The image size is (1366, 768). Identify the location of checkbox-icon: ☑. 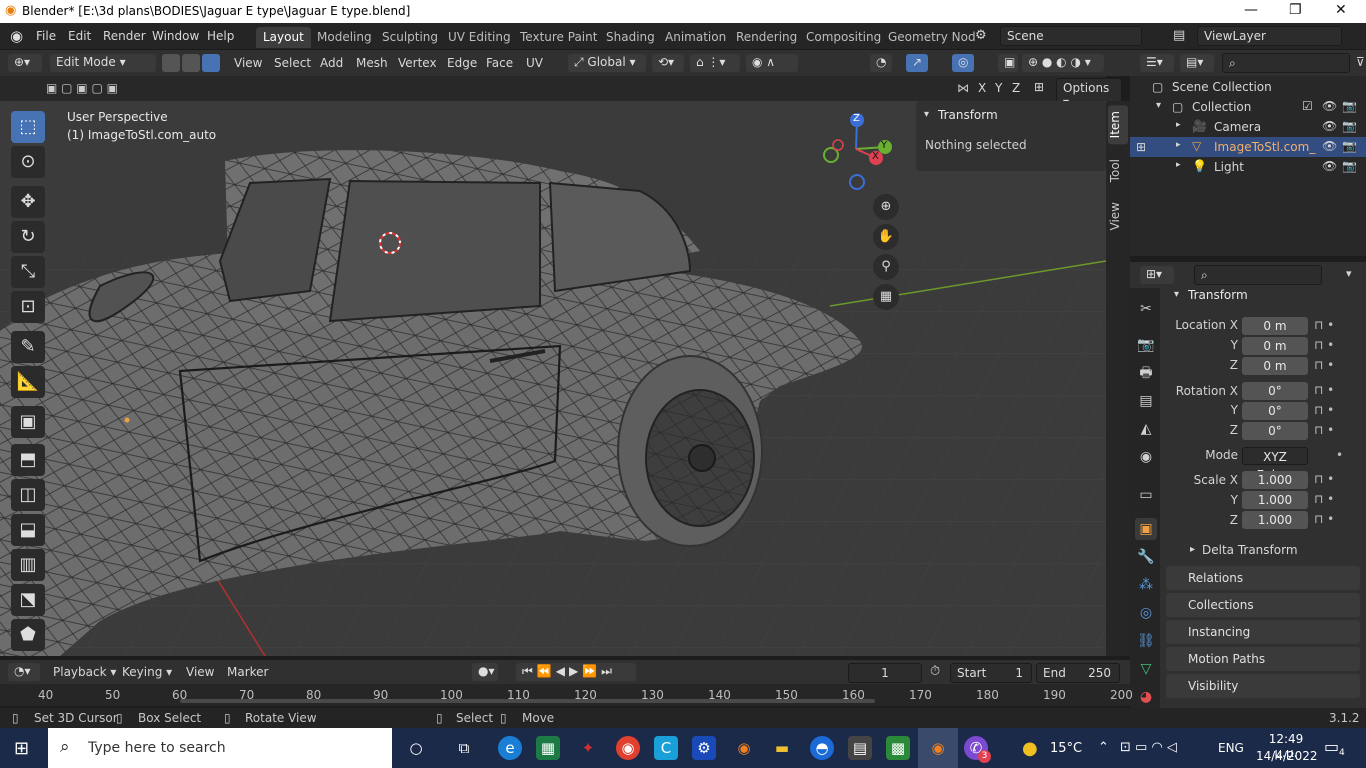
(1307, 106).